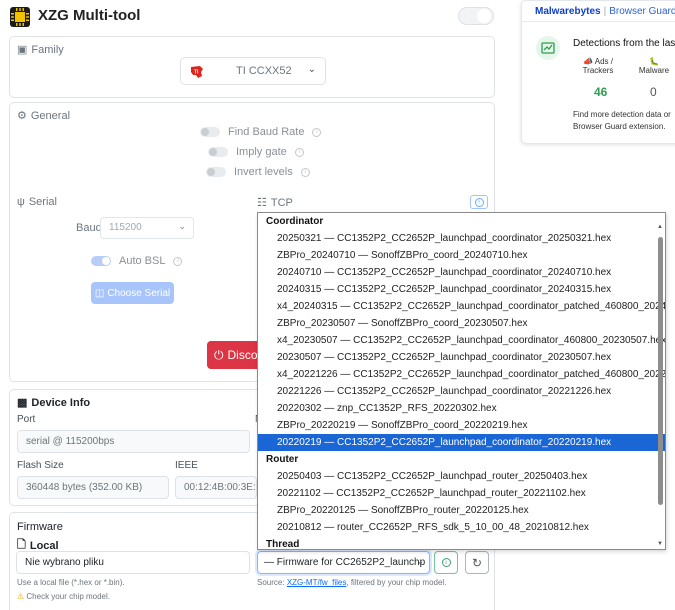 The height and width of the screenshot is (610, 675). Describe the element at coordinates (37, 202) in the screenshot. I see `serial-heading: ψ Serial` at that location.